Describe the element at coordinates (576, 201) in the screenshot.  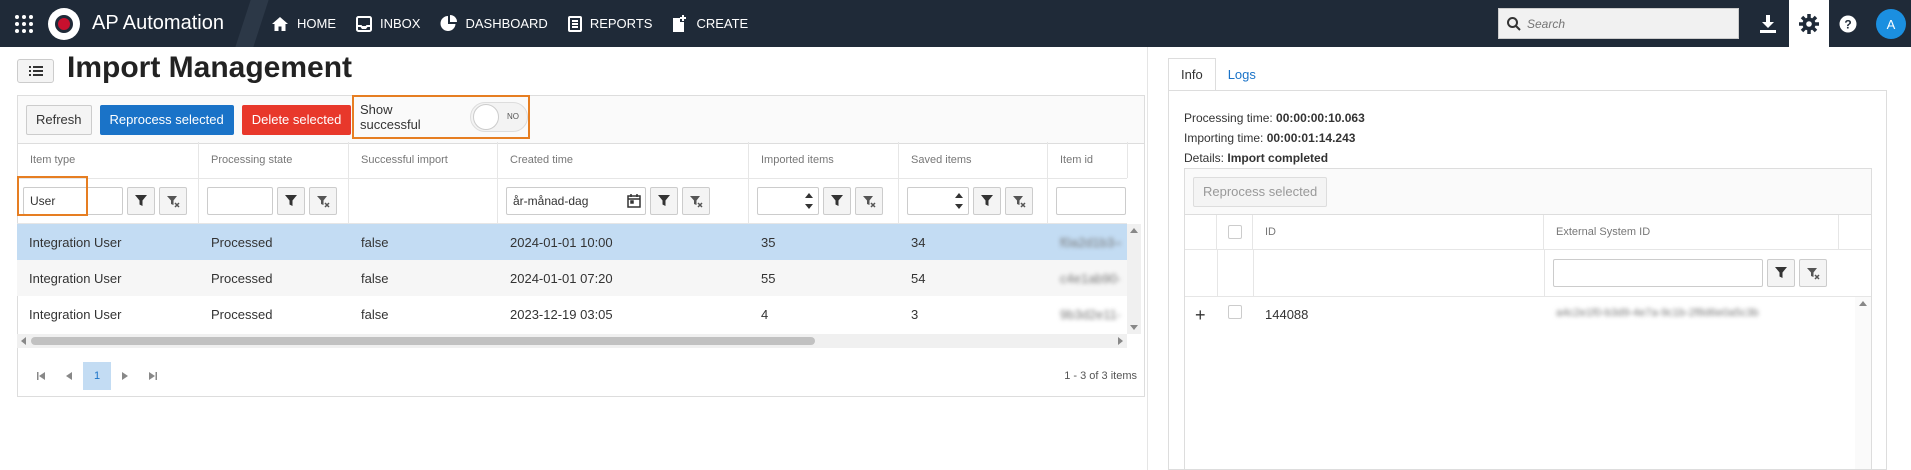
I see `created-time-filter-input: år-månad-dag` at that location.